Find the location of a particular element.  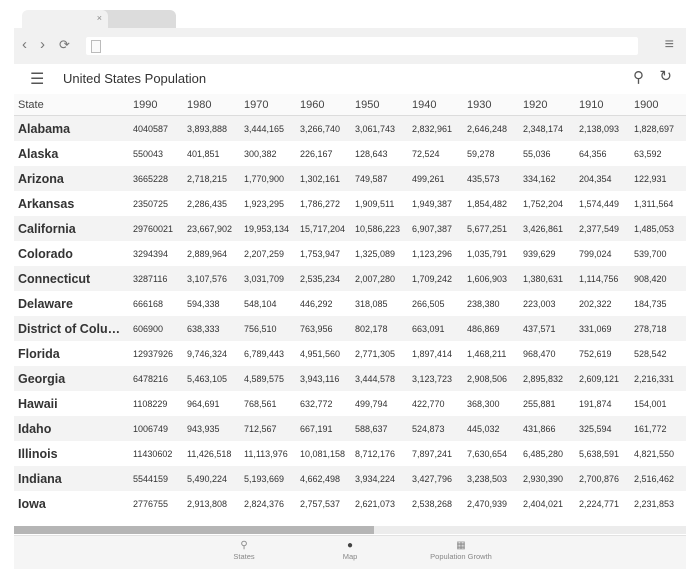

population-cell: 11430602 is located at coordinates (156, 453).